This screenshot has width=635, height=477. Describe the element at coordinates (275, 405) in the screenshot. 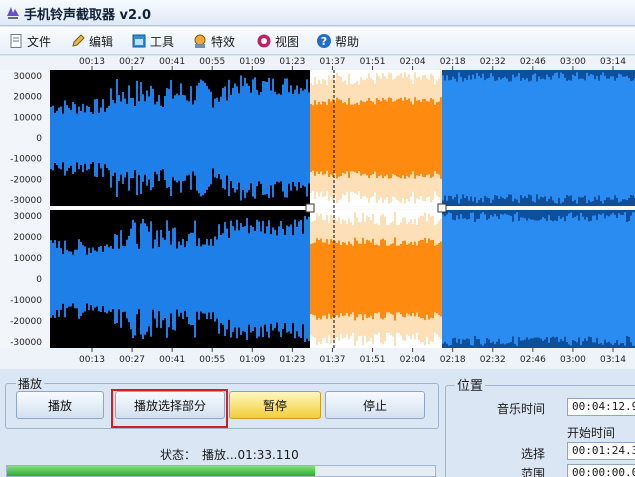

I see `pause-button: 暂停` at that location.